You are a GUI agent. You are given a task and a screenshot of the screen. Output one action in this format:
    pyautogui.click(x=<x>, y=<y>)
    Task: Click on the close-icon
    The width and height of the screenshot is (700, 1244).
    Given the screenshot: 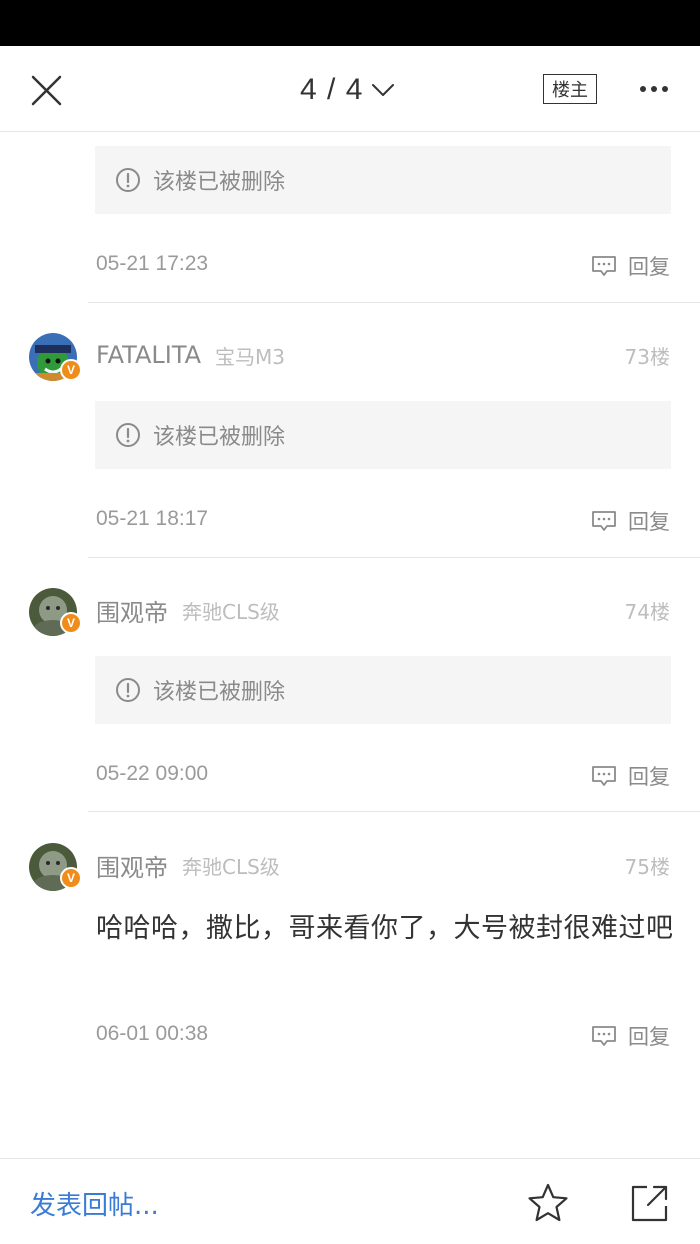 What is the action you would take?
    pyautogui.click(x=46, y=90)
    